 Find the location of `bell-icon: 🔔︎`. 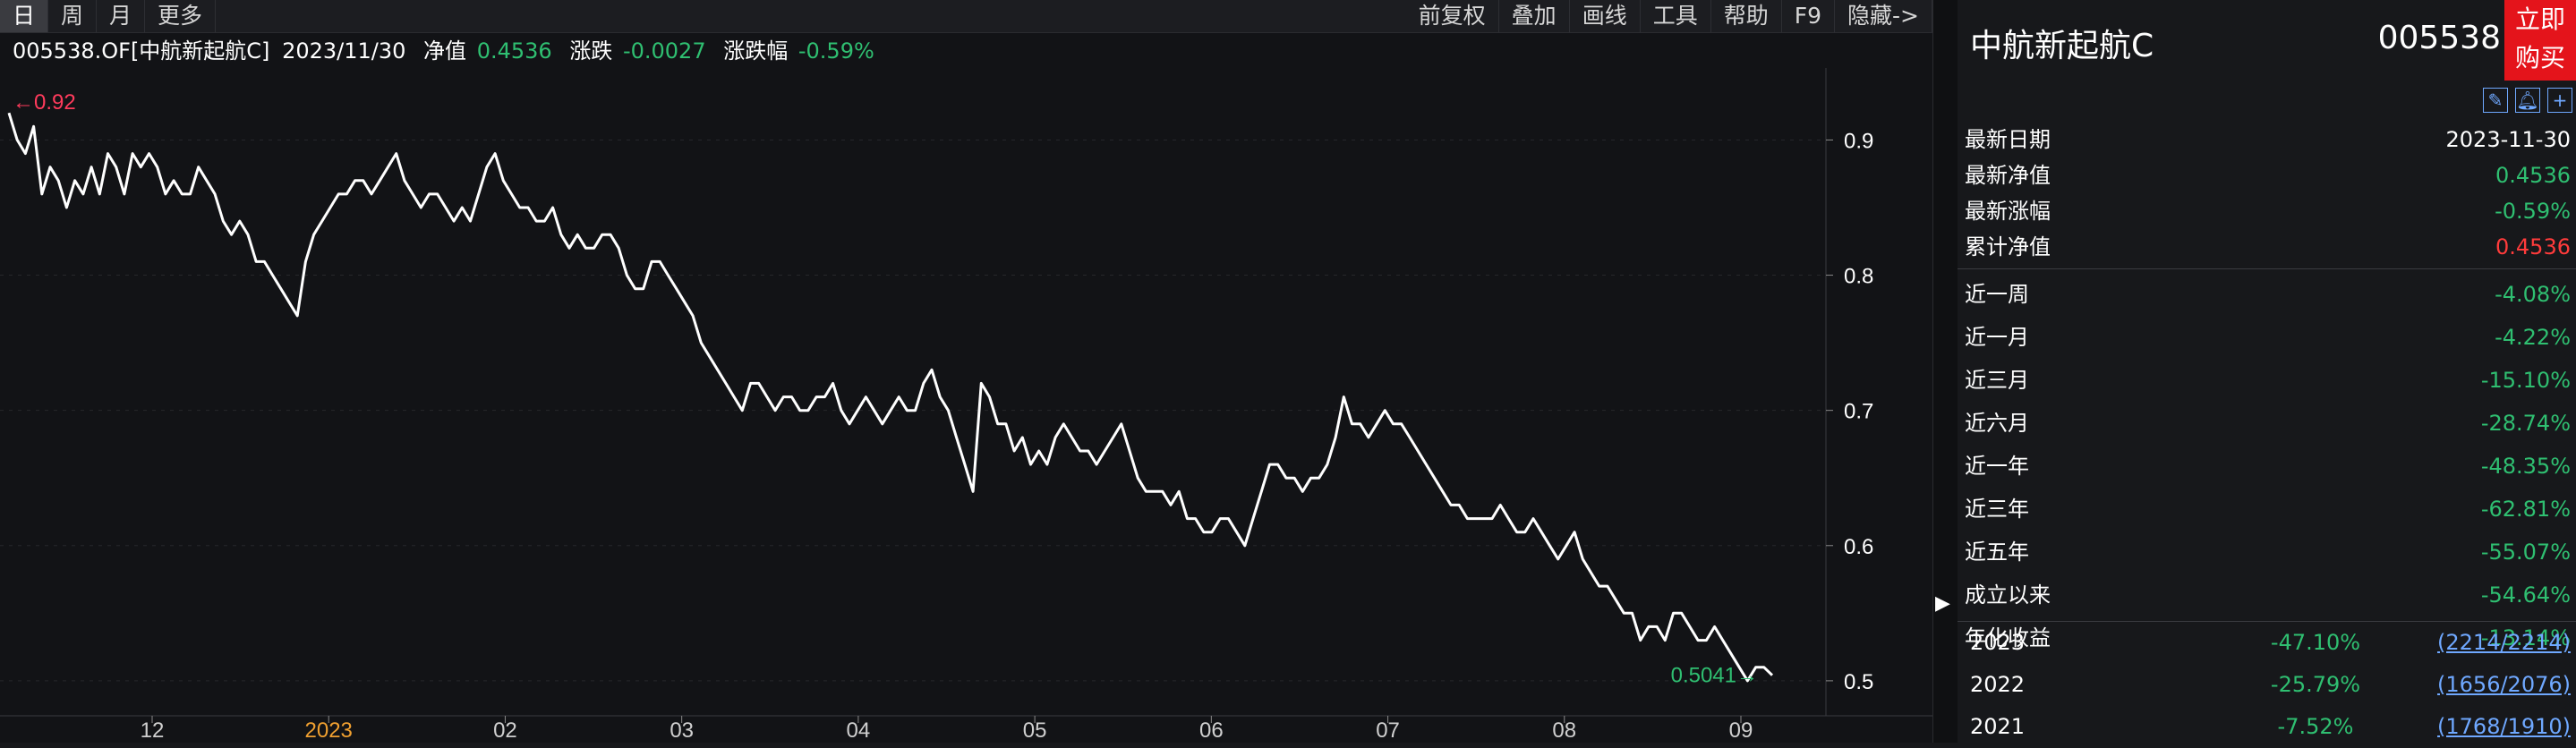

bell-icon: 🔔︎ is located at coordinates (2527, 100).